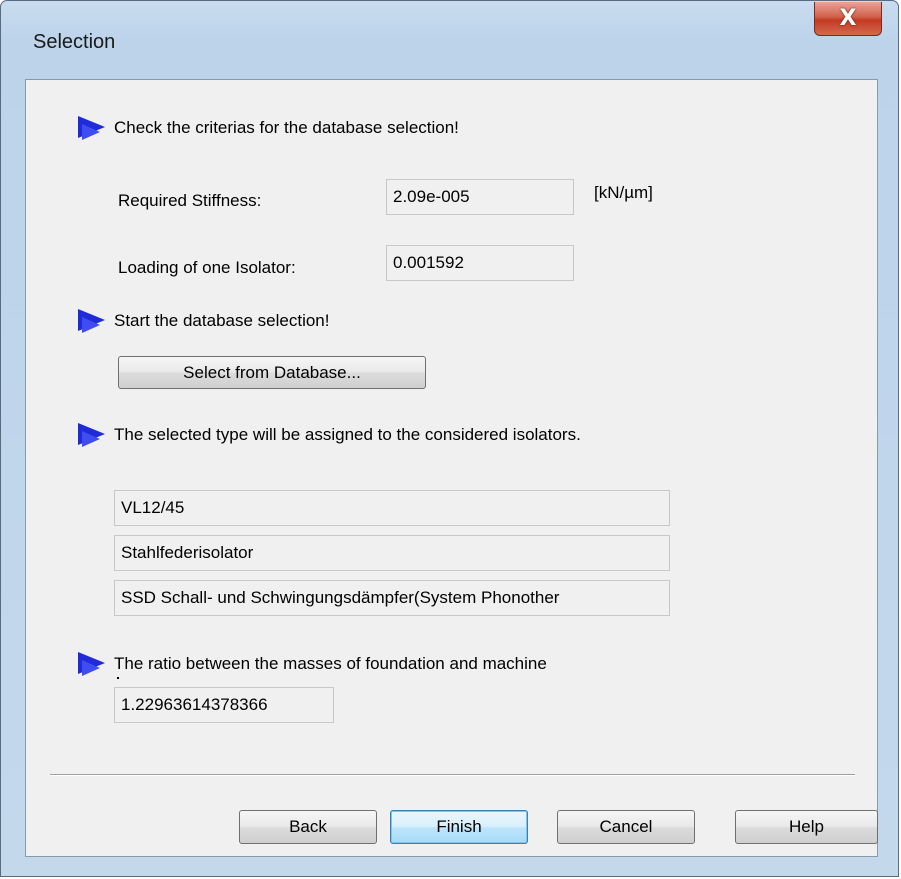 This screenshot has width=901, height=879. I want to click on loading-field: 0.001592, so click(480, 263).